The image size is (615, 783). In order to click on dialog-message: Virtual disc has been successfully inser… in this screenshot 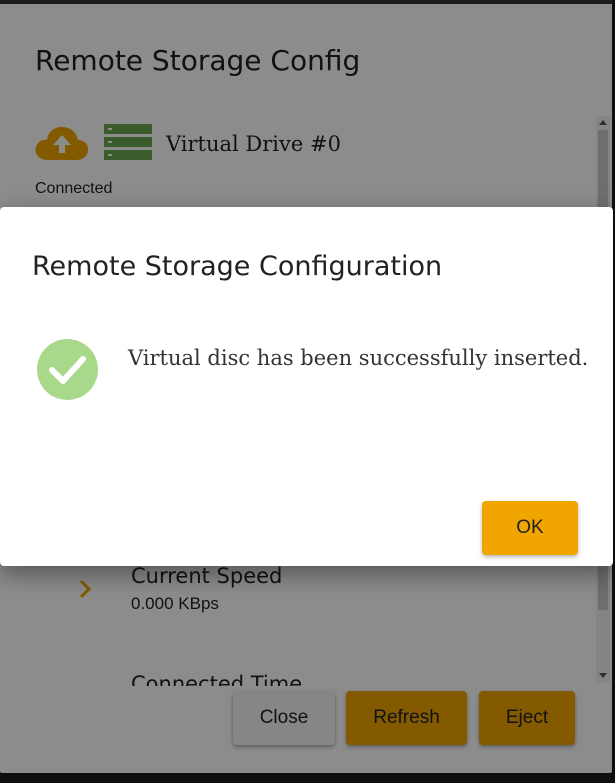, I will do `click(358, 358)`.